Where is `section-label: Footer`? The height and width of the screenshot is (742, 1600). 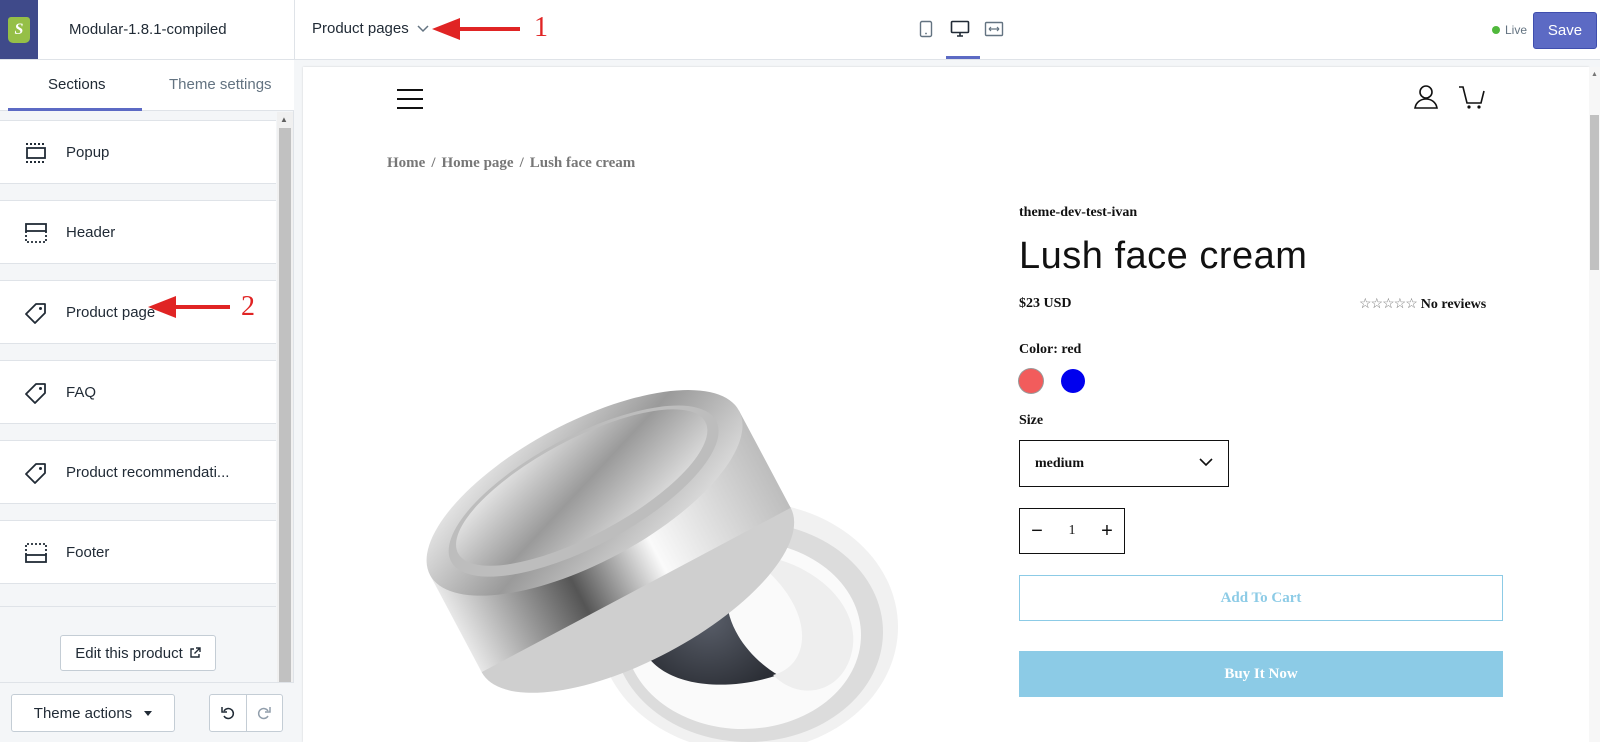 section-label: Footer is located at coordinates (88, 552).